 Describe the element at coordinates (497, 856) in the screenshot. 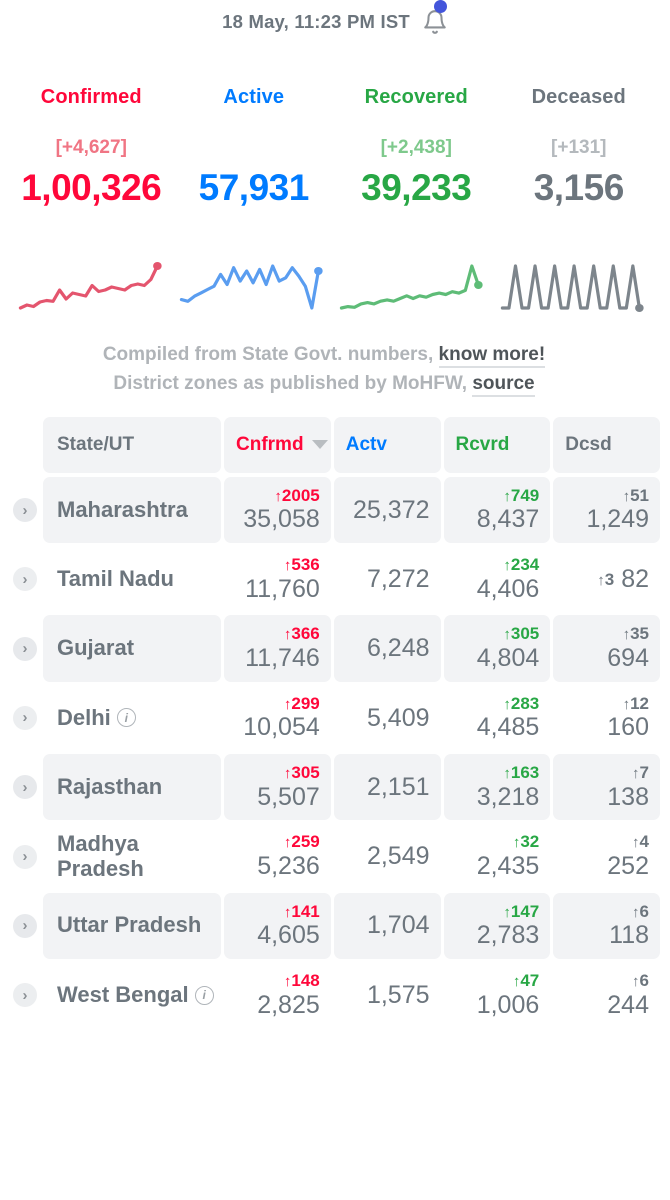

I see `row-recovered-cell: ↑32 2,435` at that location.